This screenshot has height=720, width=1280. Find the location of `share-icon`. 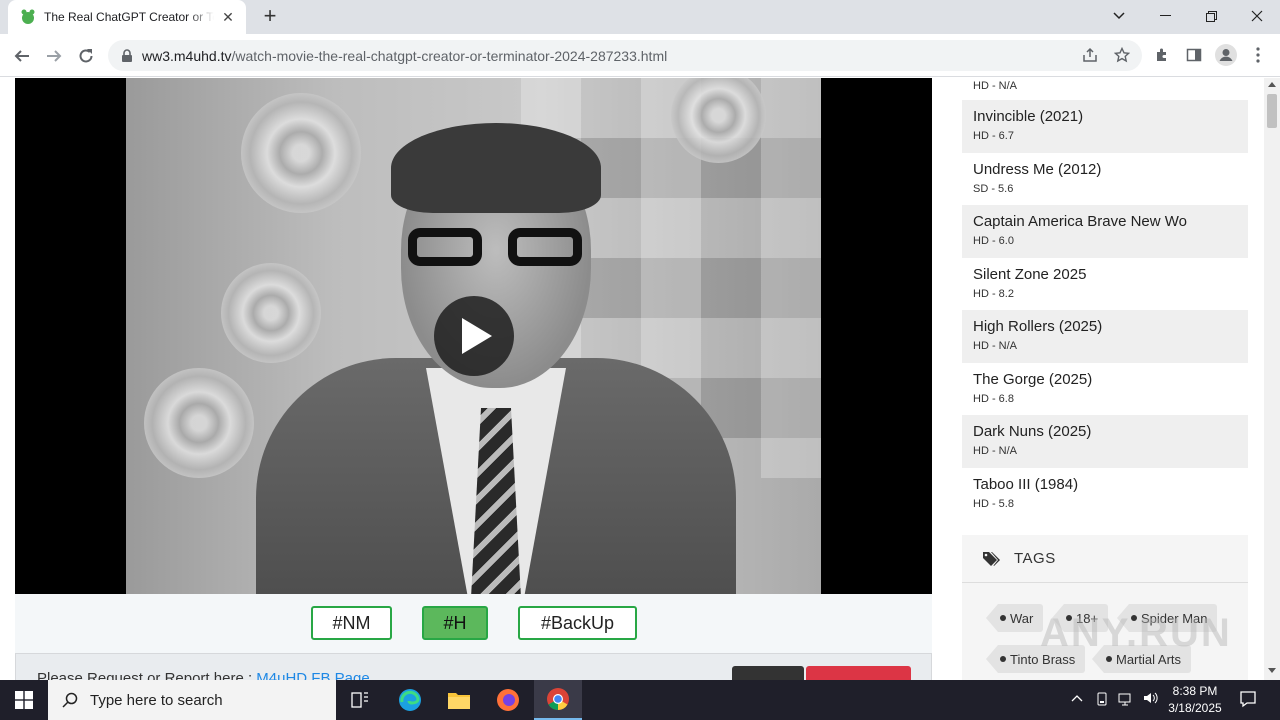

share-icon is located at coordinates (1090, 55).